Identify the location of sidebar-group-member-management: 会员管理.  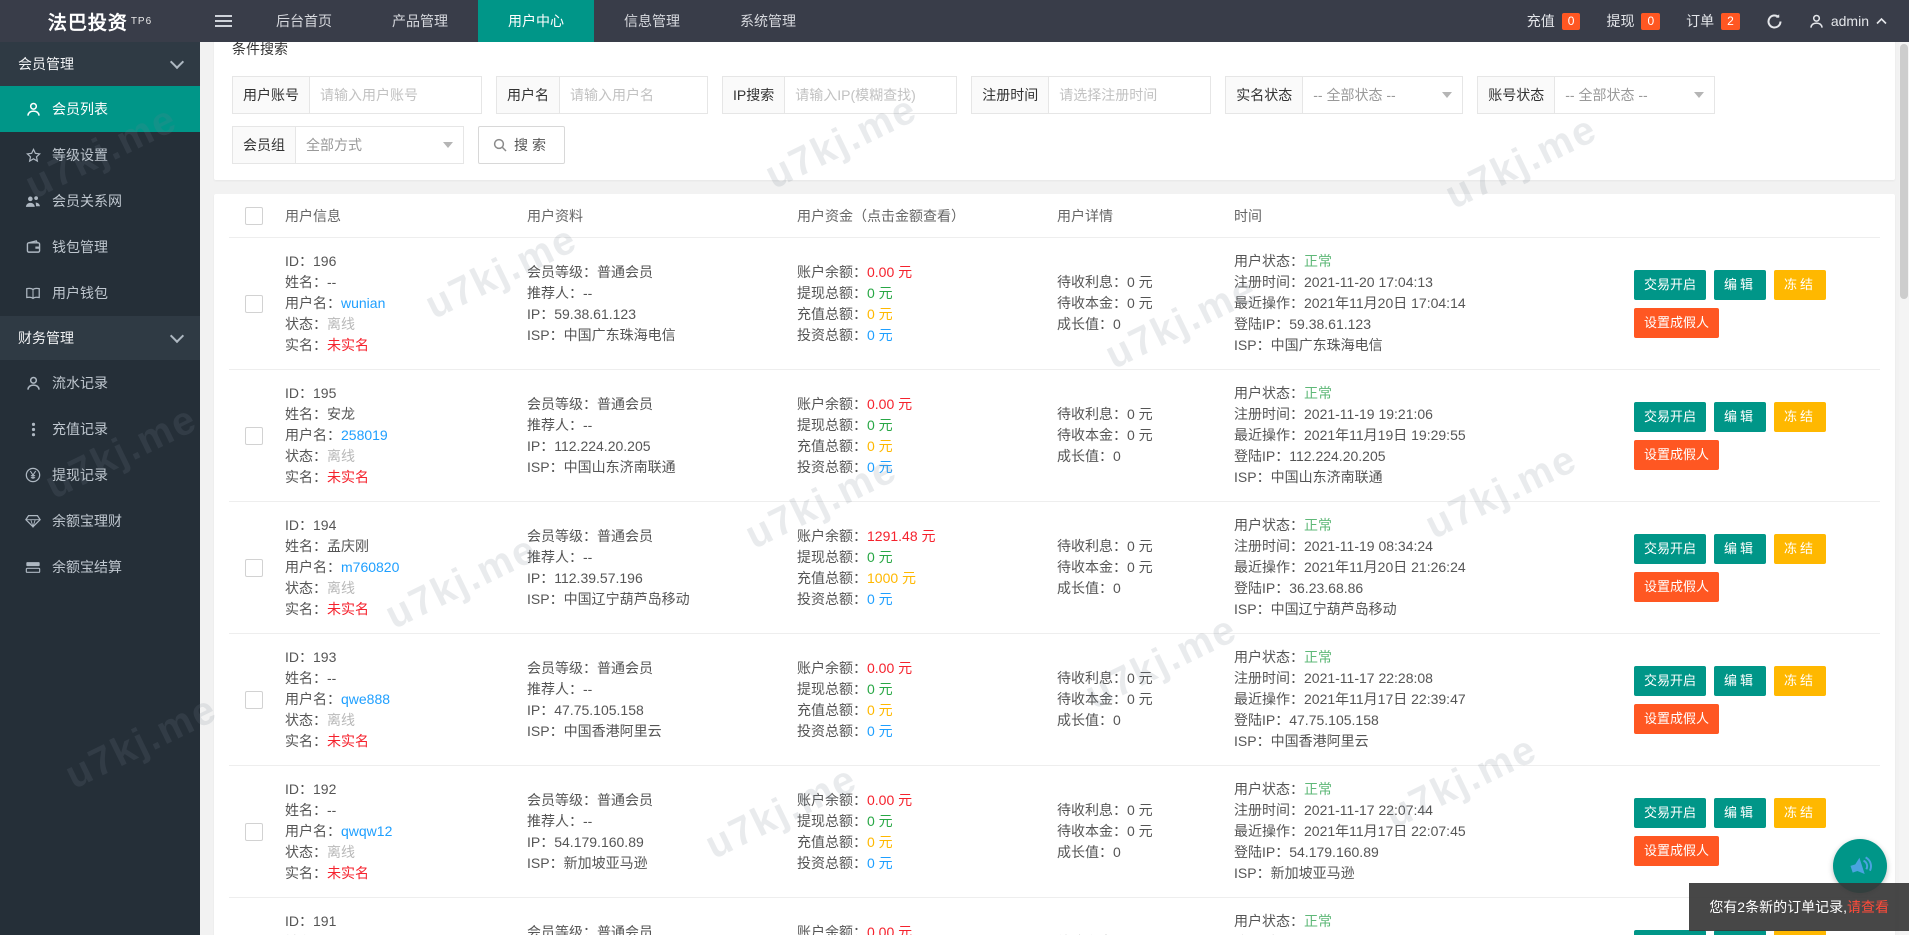
(100, 64).